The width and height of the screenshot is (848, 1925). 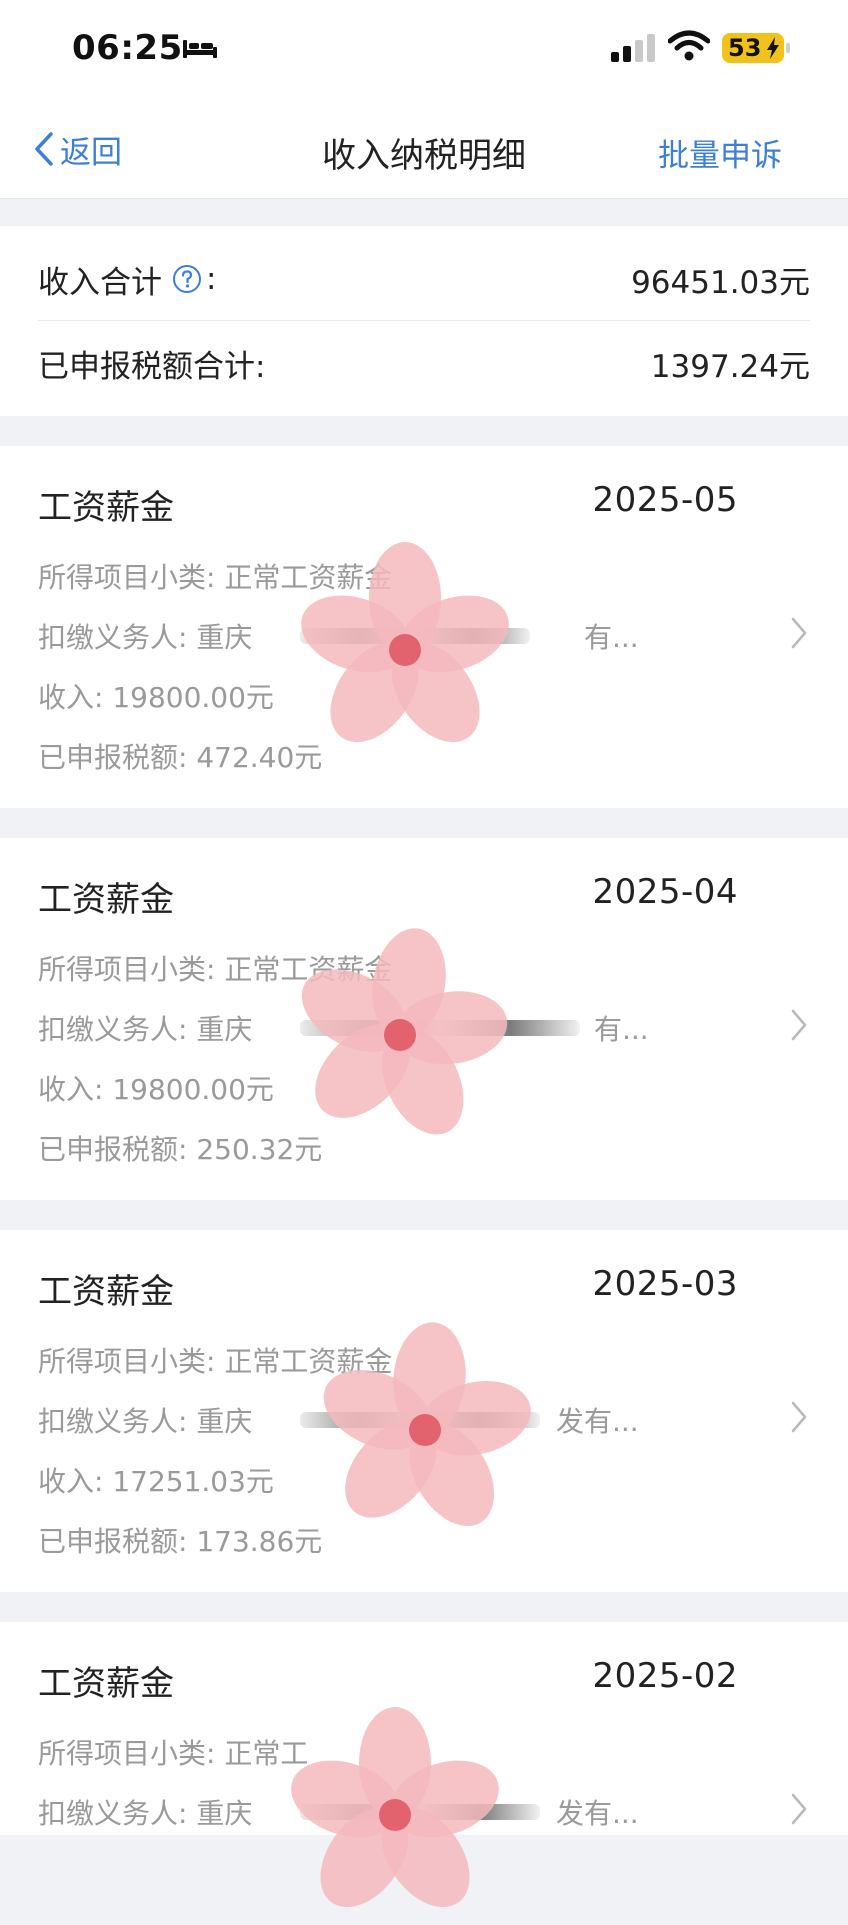 What do you see at coordinates (180, 1541) in the screenshot?
I see `record-tax: 已申报税额: 173.86元` at bounding box center [180, 1541].